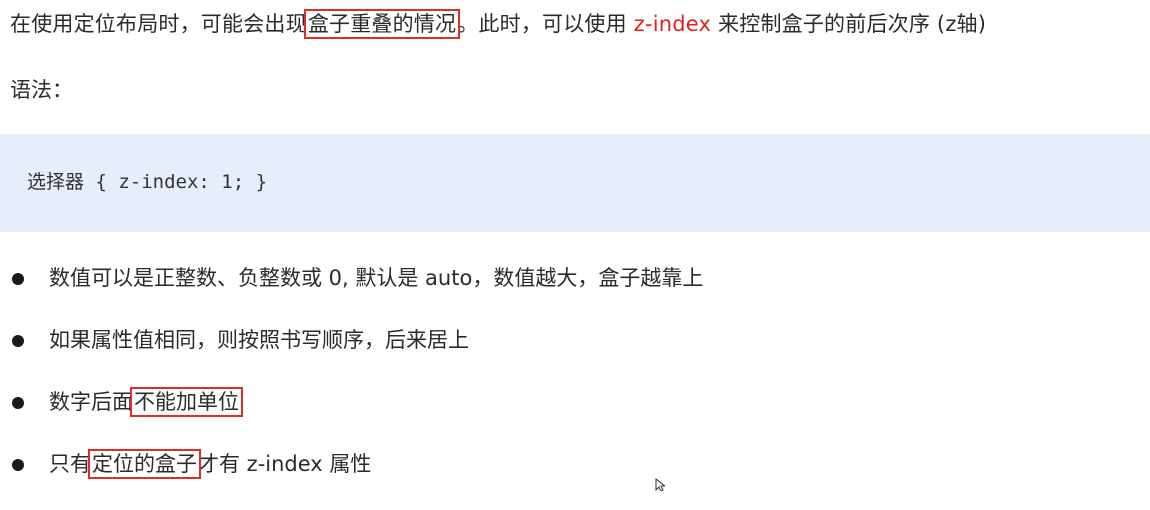 The width and height of the screenshot is (1150, 510). I want to click on highlight-box-no-unit: 不能加单位, so click(186, 402).